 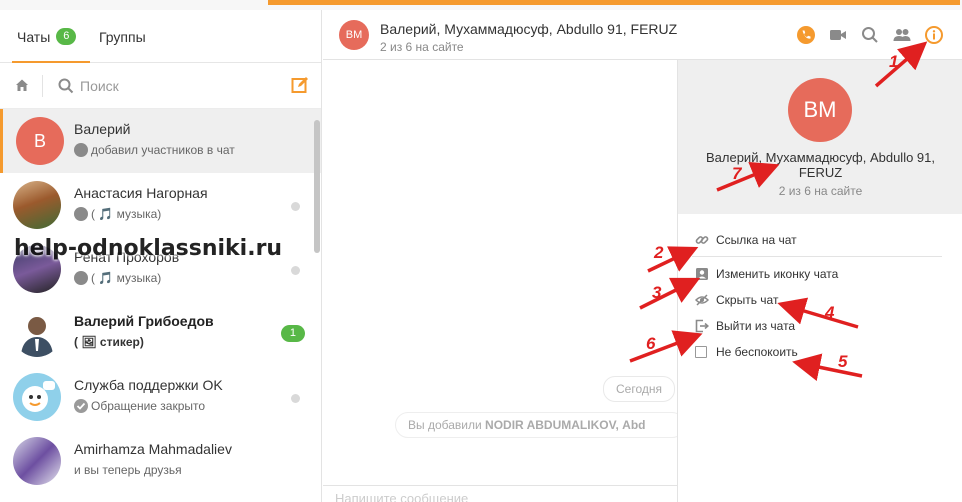 I want to click on video-call-icon, so click(x=838, y=35).